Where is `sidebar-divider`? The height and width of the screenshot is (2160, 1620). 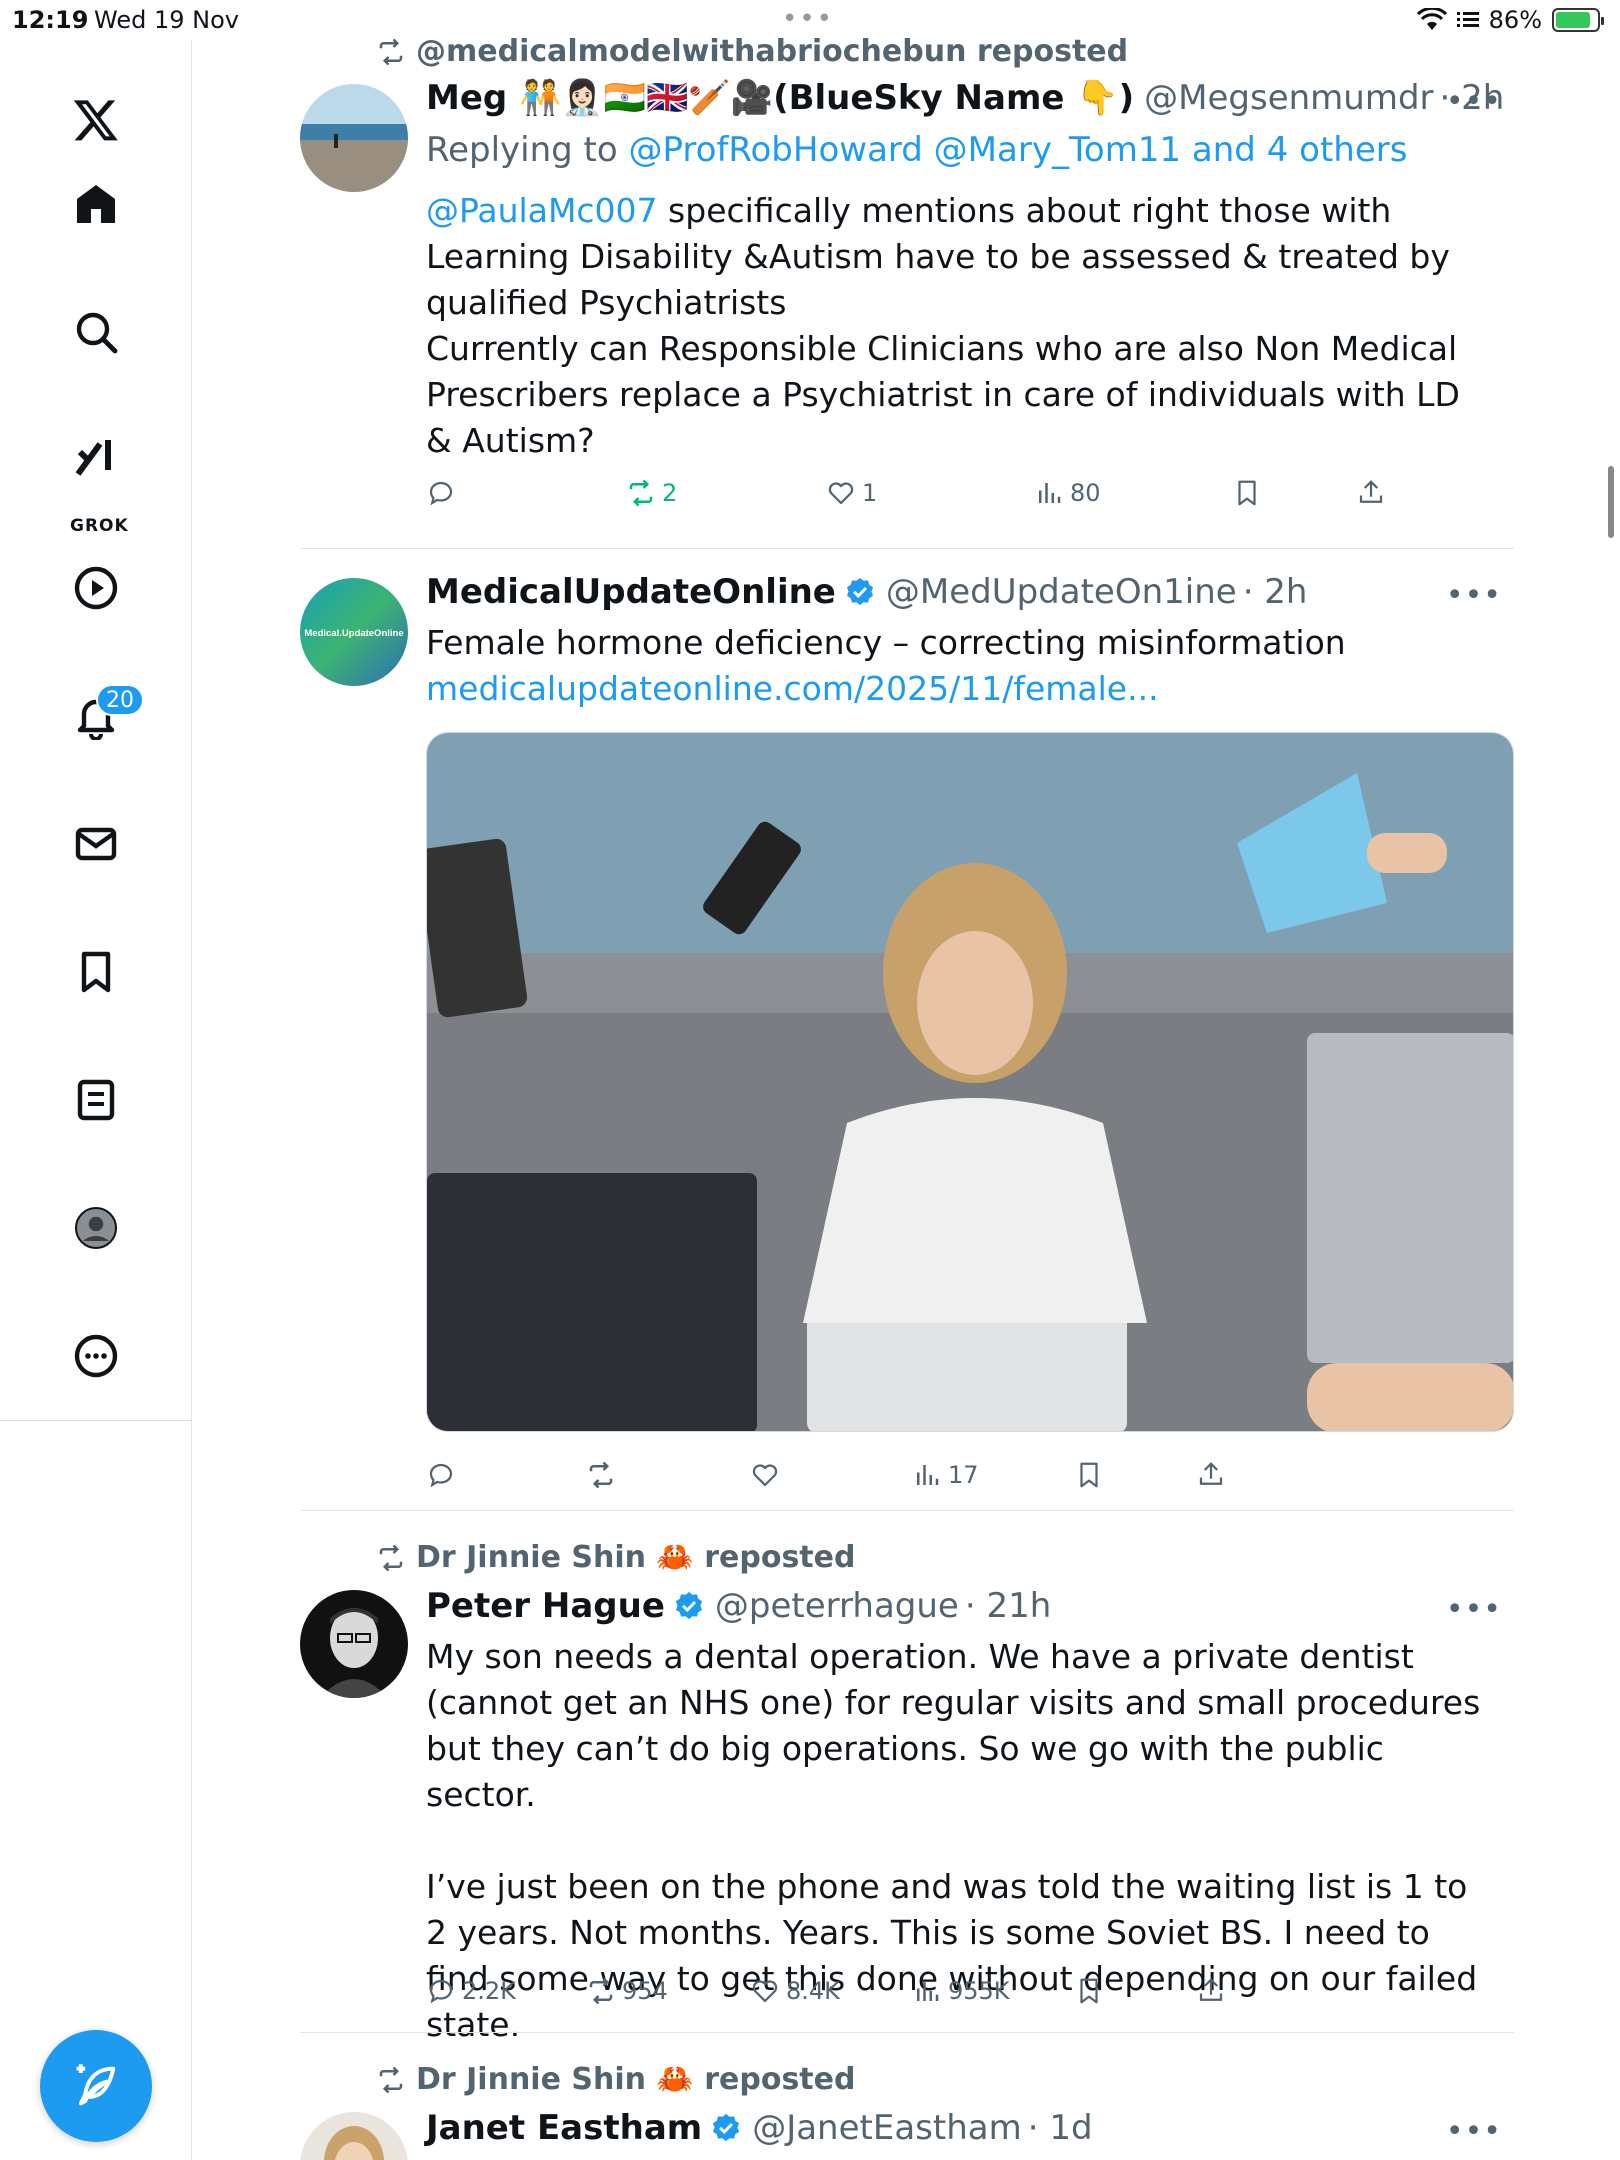
sidebar-divider is located at coordinates (96, 1420).